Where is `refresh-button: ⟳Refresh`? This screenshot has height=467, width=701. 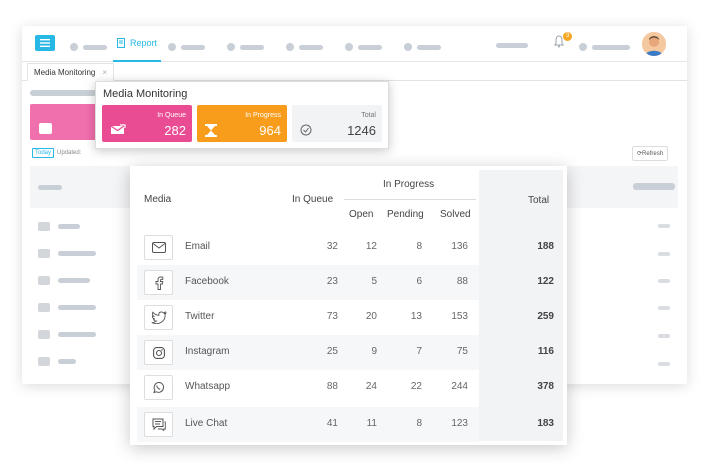 refresh-button: ⟳Refresh is located at coordinates (650, 153).